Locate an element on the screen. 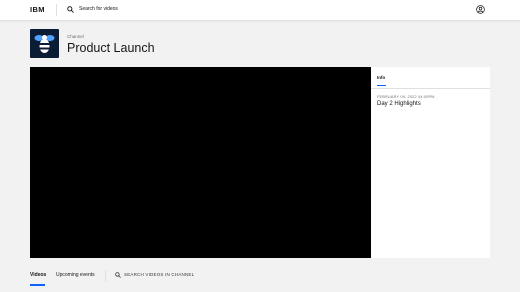 The height and width of the screenshot is (292, 520). channel-eyebrow-label: Channel is located at coordinates (75, 36).